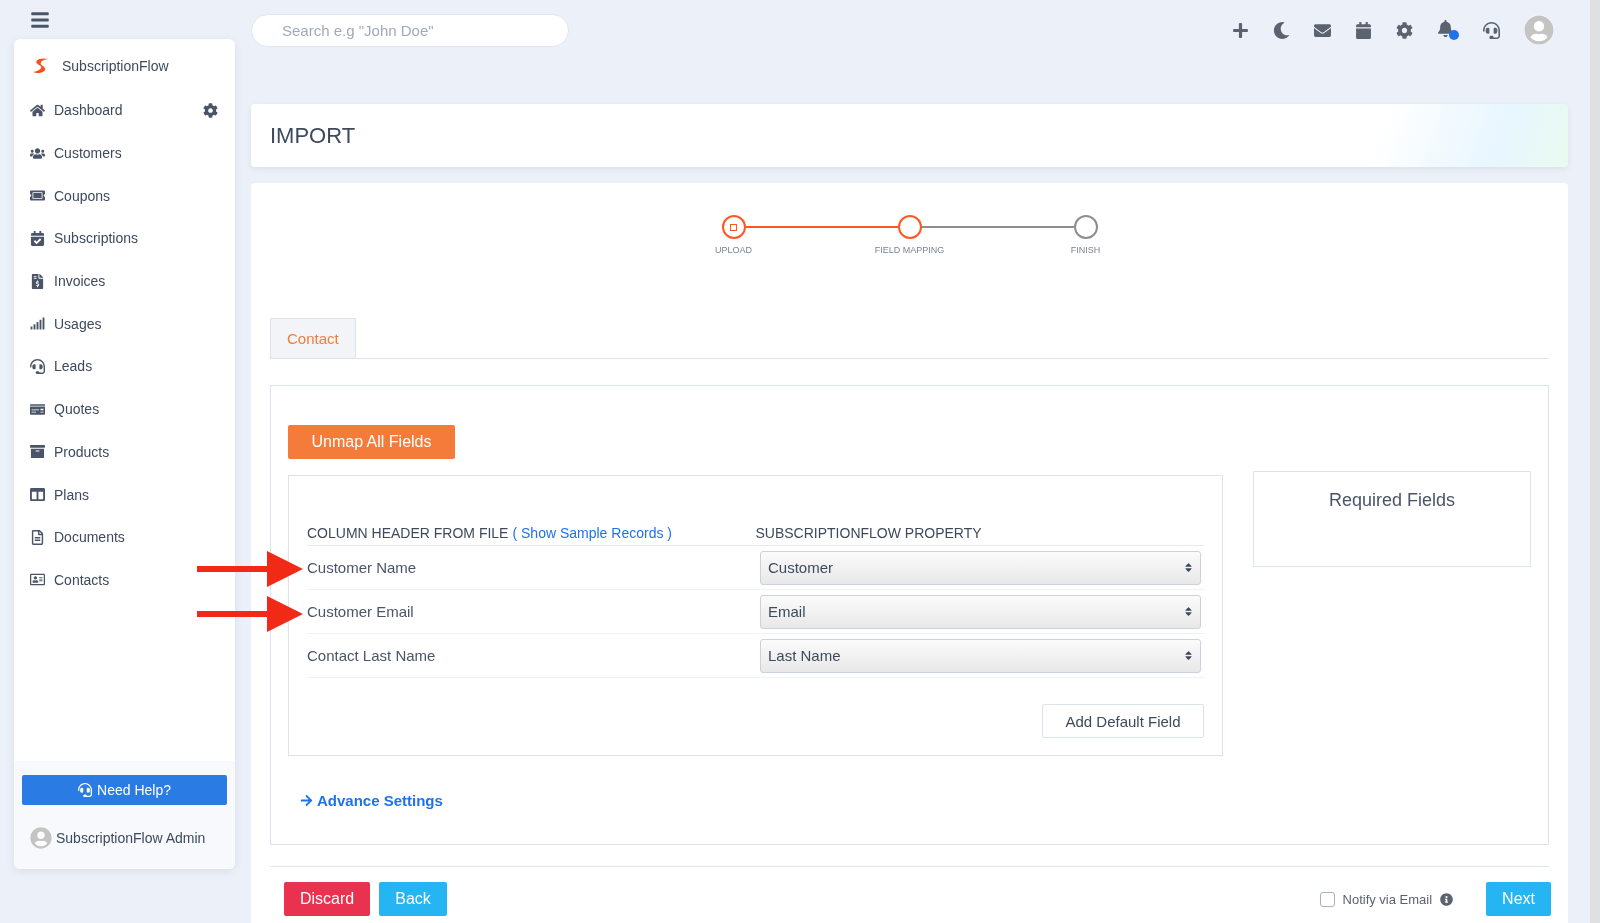 The image size is (1600, 923). Describe the element at coordinates (980, 567) in the screenshot. I see `property-select: Customer` at that location.